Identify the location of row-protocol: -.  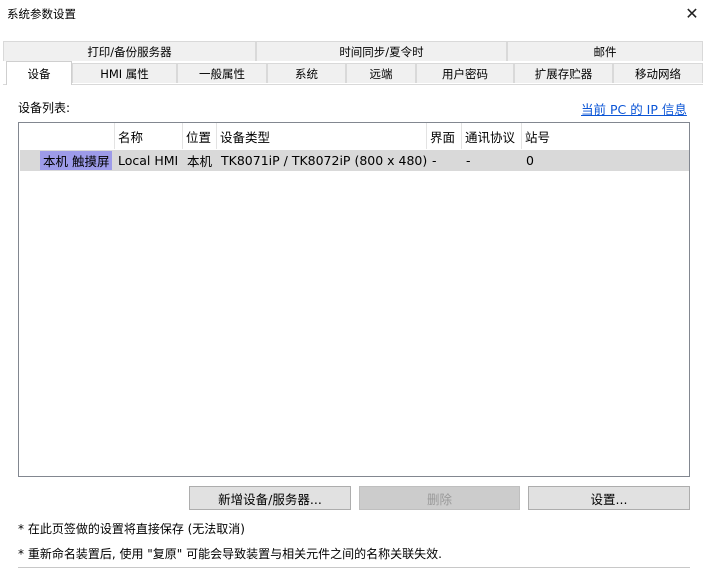
(468, 160).